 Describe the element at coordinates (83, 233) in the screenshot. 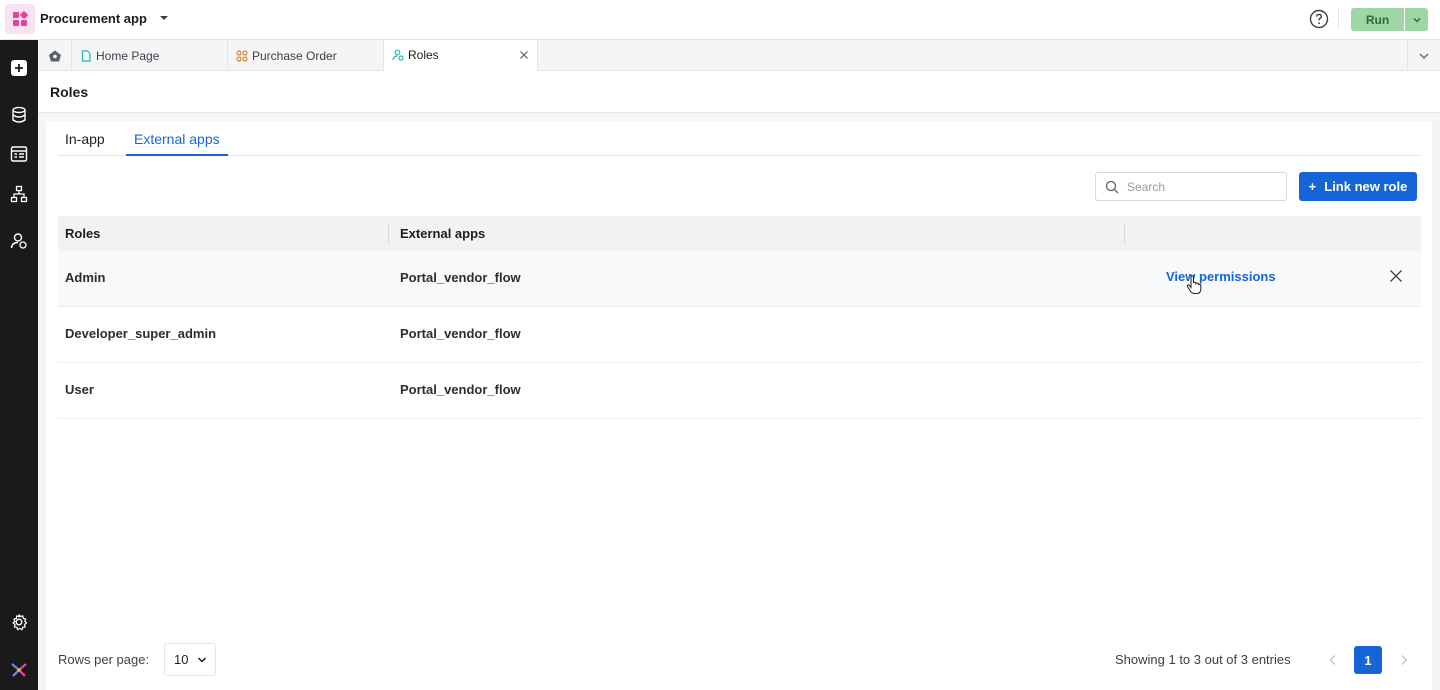

I see `column-header-roles: Roles` at that location.